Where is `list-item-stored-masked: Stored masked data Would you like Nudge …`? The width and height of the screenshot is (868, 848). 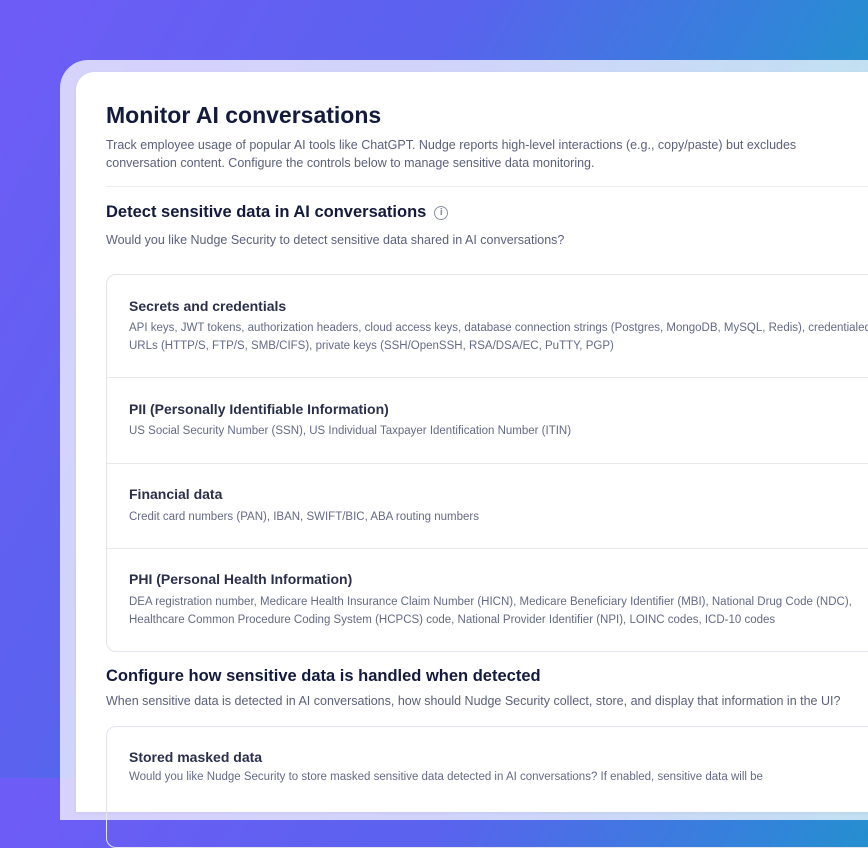
list-item-stored-masked: Stored masked data Would you like Nudge … is located at coordinates (487, 787).